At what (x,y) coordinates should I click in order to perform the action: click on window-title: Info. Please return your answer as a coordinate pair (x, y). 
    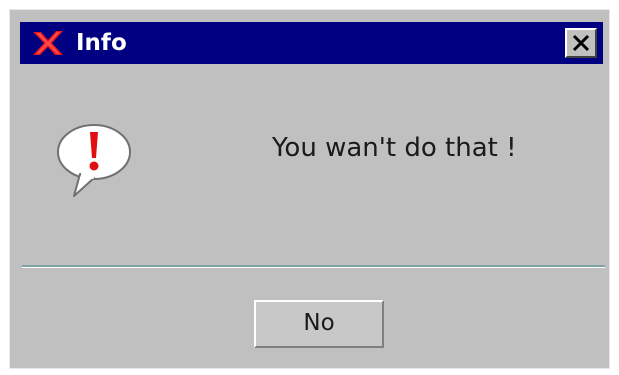
    Looking at the image, I should click on (101, 43).